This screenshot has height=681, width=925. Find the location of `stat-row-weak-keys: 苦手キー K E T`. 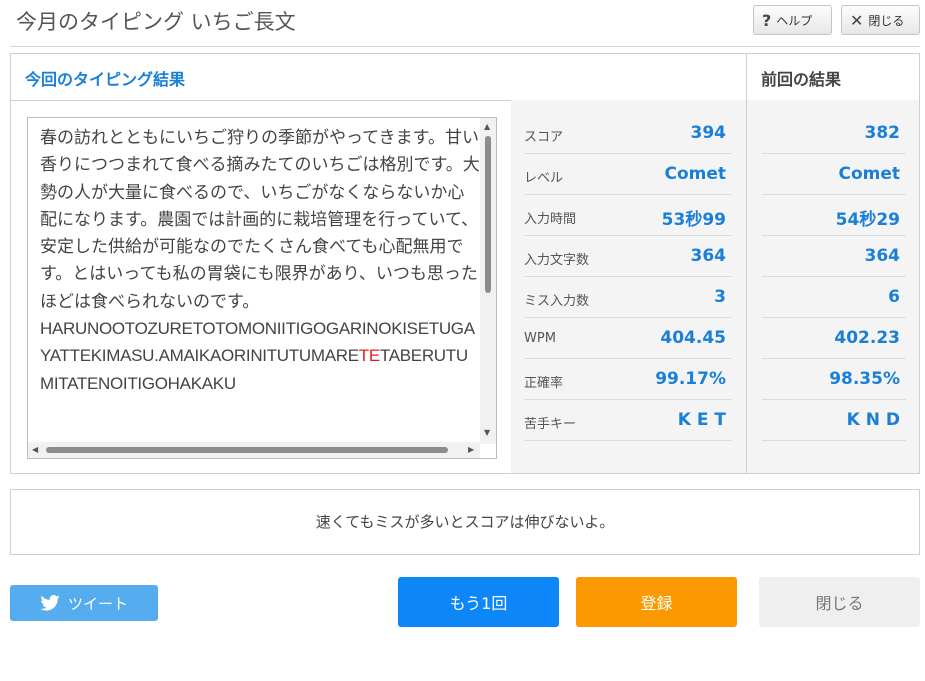

stat-row-weak-keys: 苦手キー K E T is located at coordinates (628, 420).